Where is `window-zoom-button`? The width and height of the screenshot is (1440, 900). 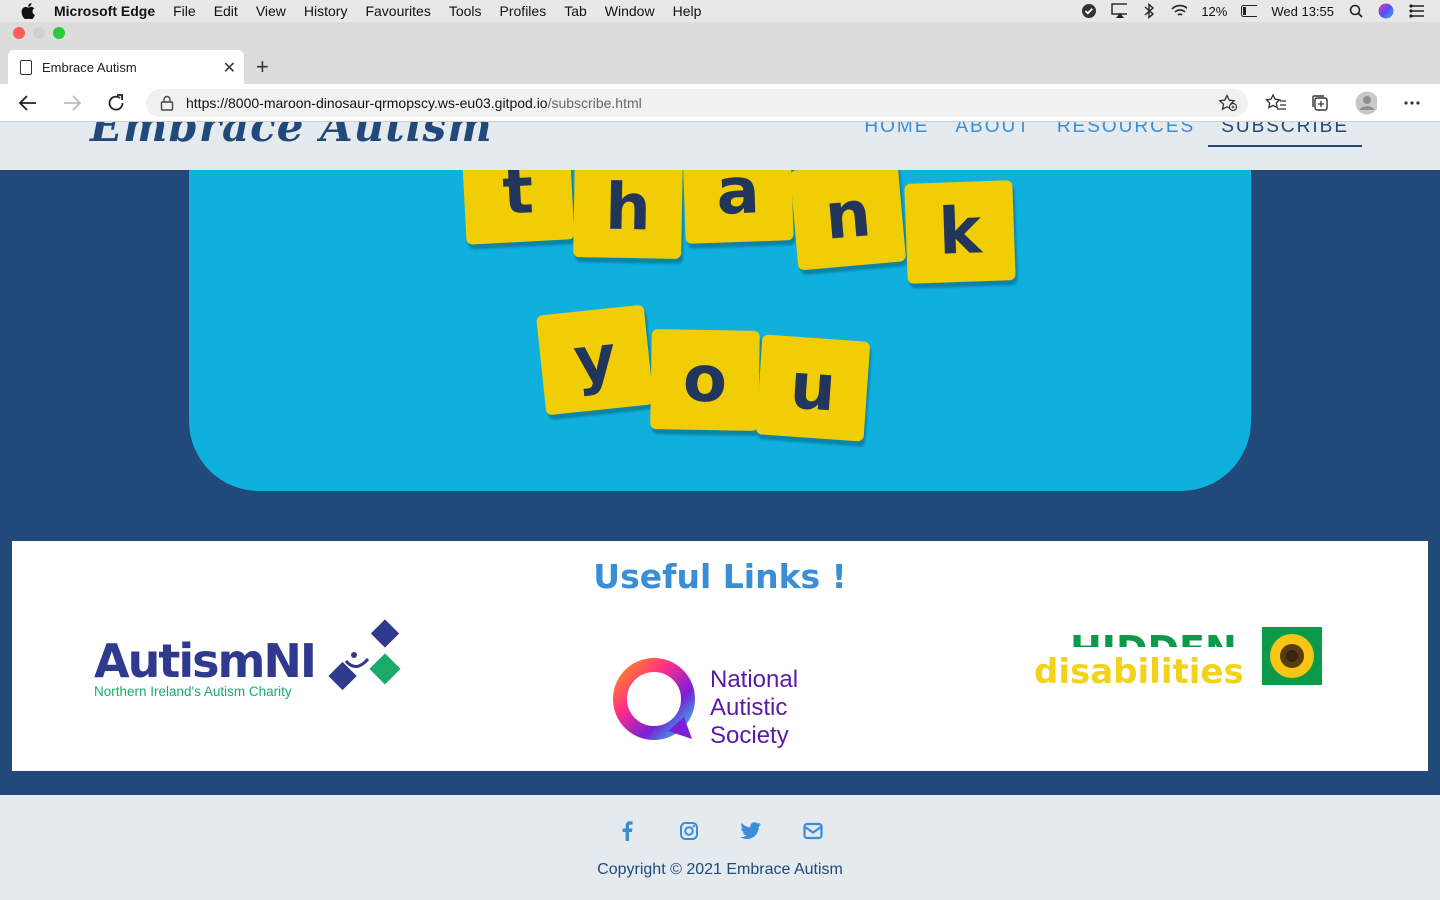 window-zoom-button is located at coordinates (59, 33).